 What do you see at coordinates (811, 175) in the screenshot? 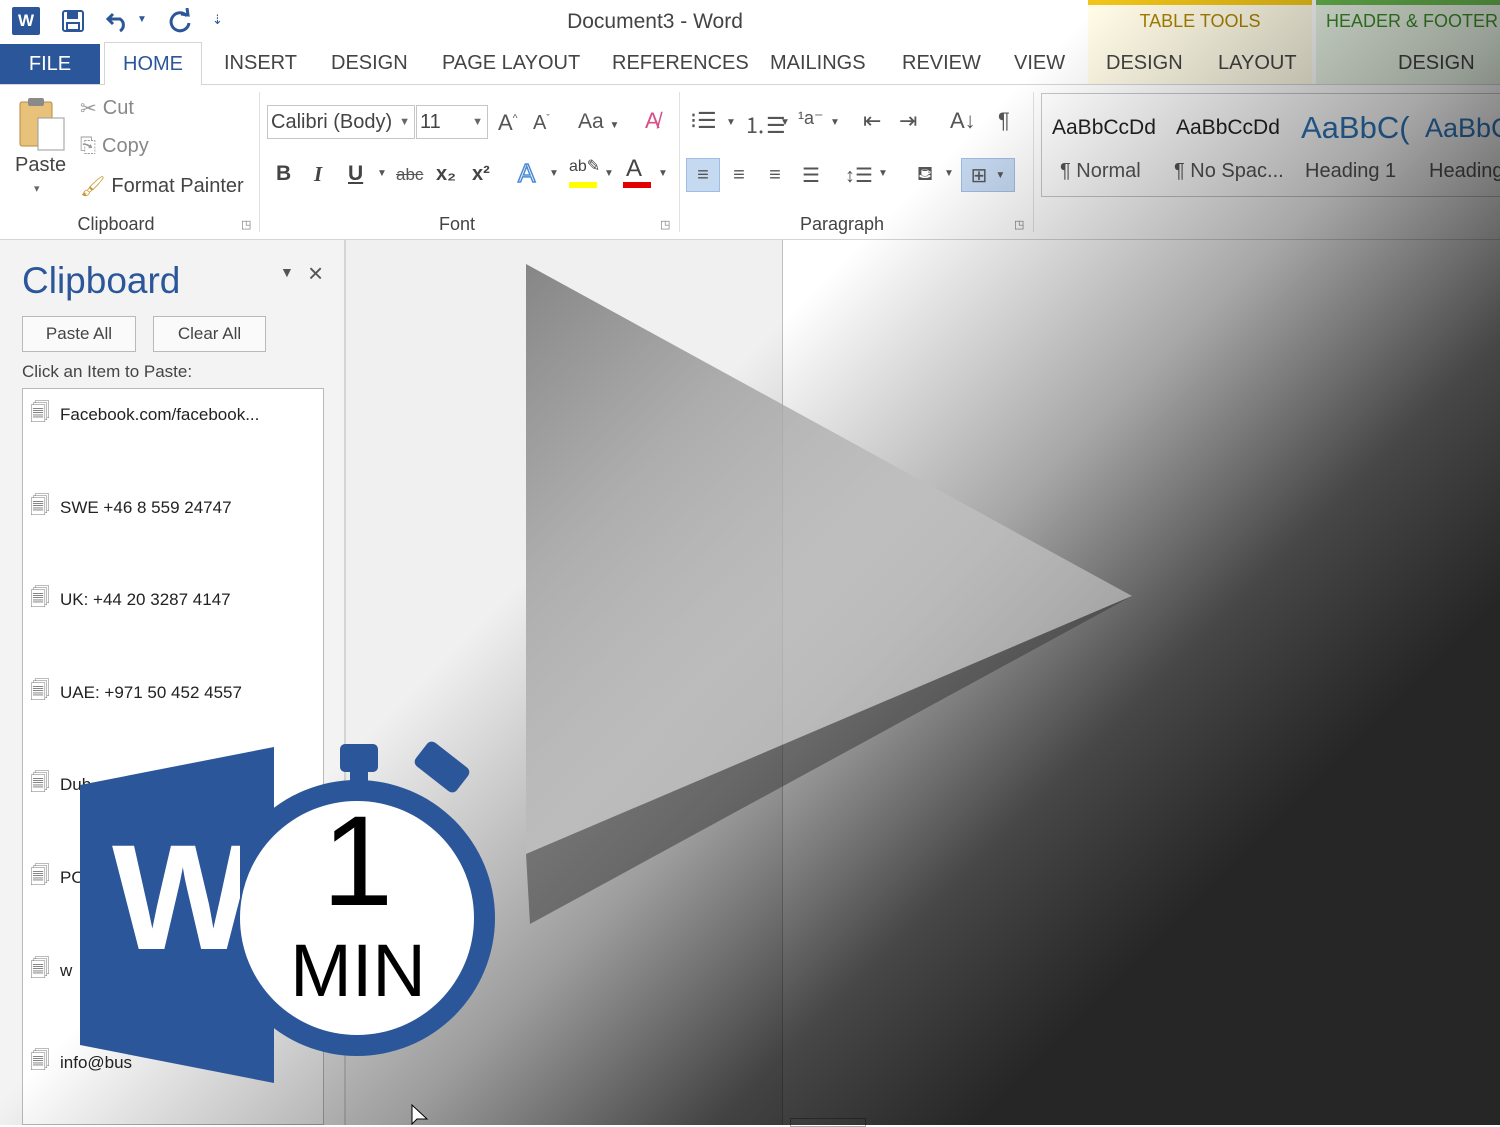
I see `justify-icon: ☰` at bounding box center [811, 175].